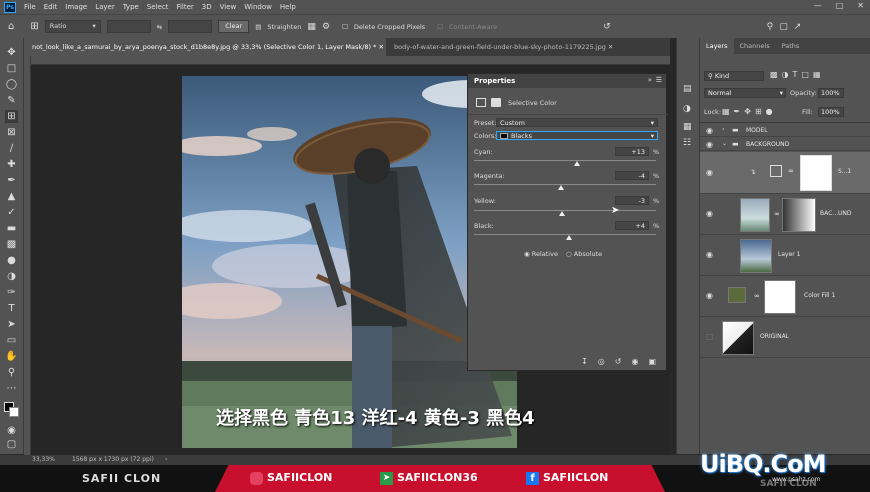 The height and width of the screenshot is (492, 870). What do you see at coordinates (11, 308) in the screenshot?
I see `type-tool-icon: T` at bounding box center [11, 308].